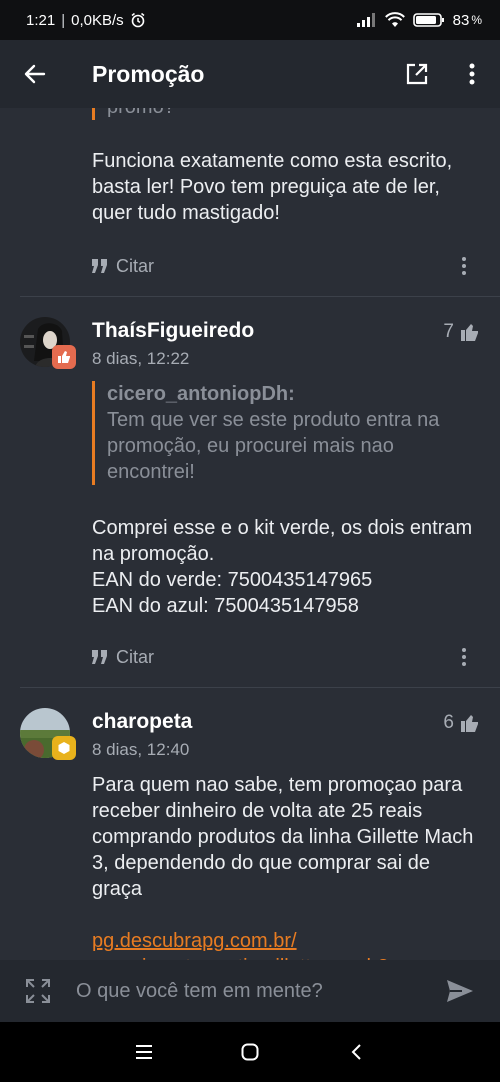 This screenshot has width=500, height=1082. What do you see at coordinates (141, 358) in the screenshot?
I see `post-date: 8 dias, 12:22` at bounding box center [141, 358].